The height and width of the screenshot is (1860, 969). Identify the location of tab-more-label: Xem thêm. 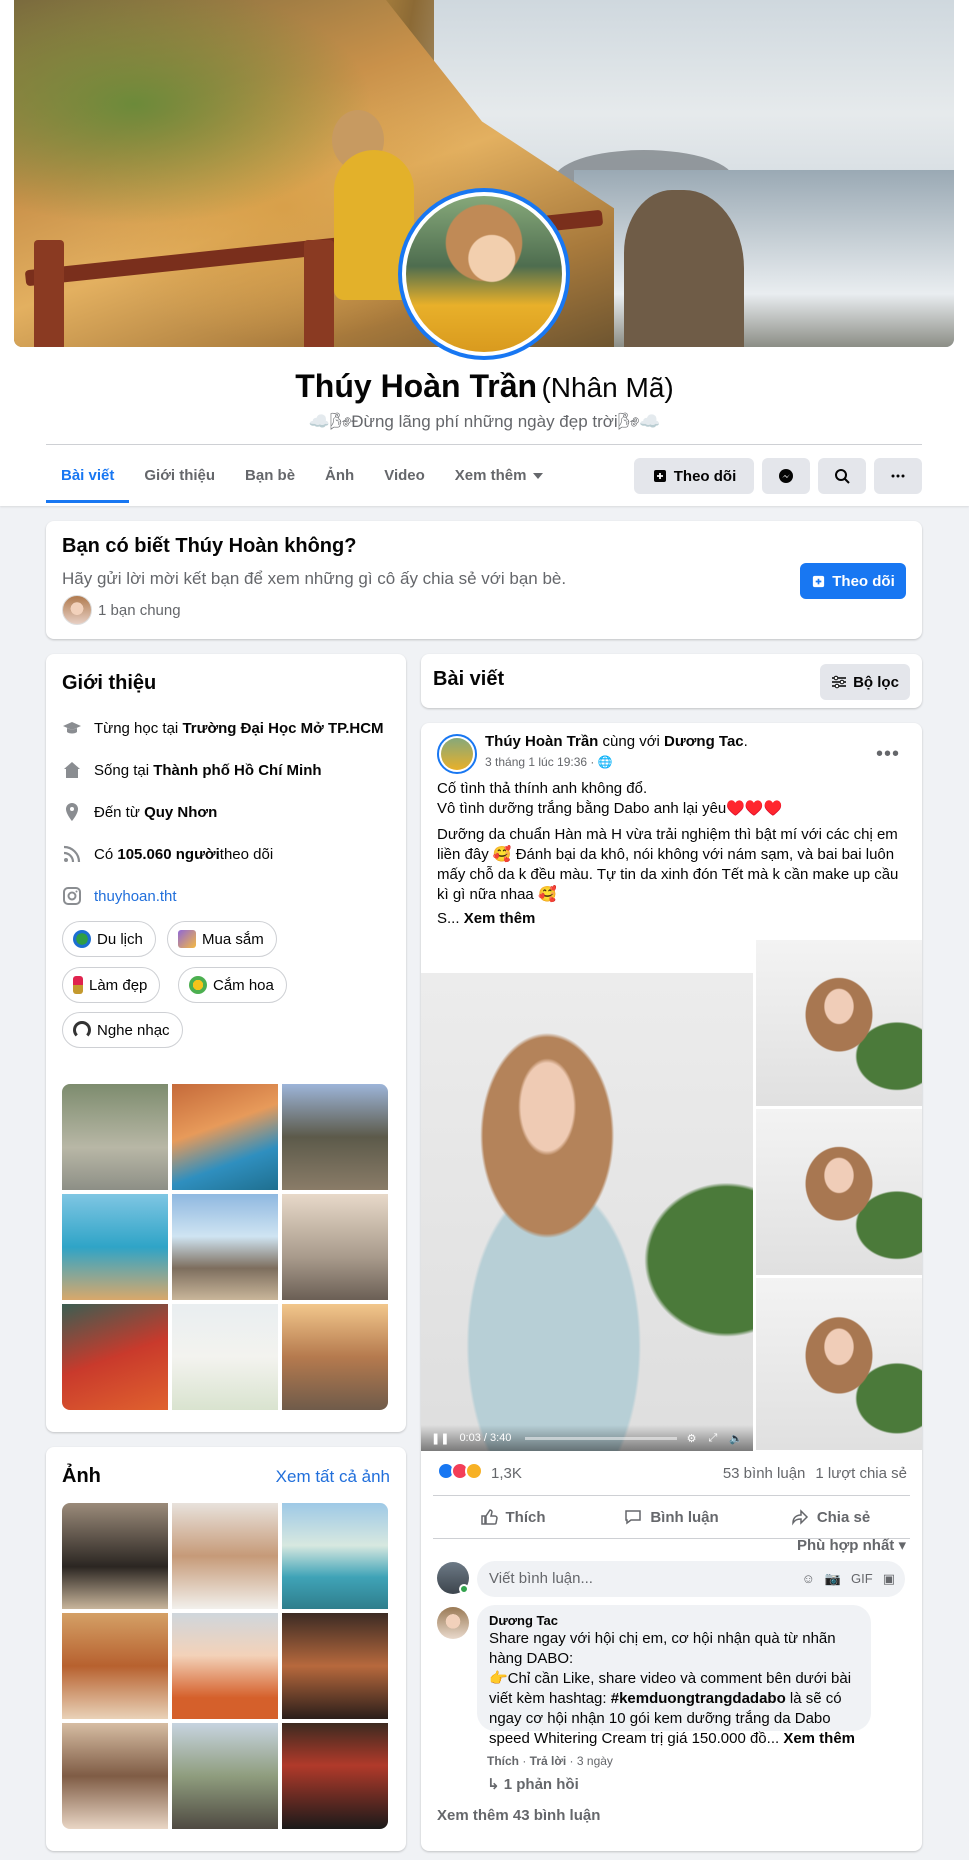
(490, 475).